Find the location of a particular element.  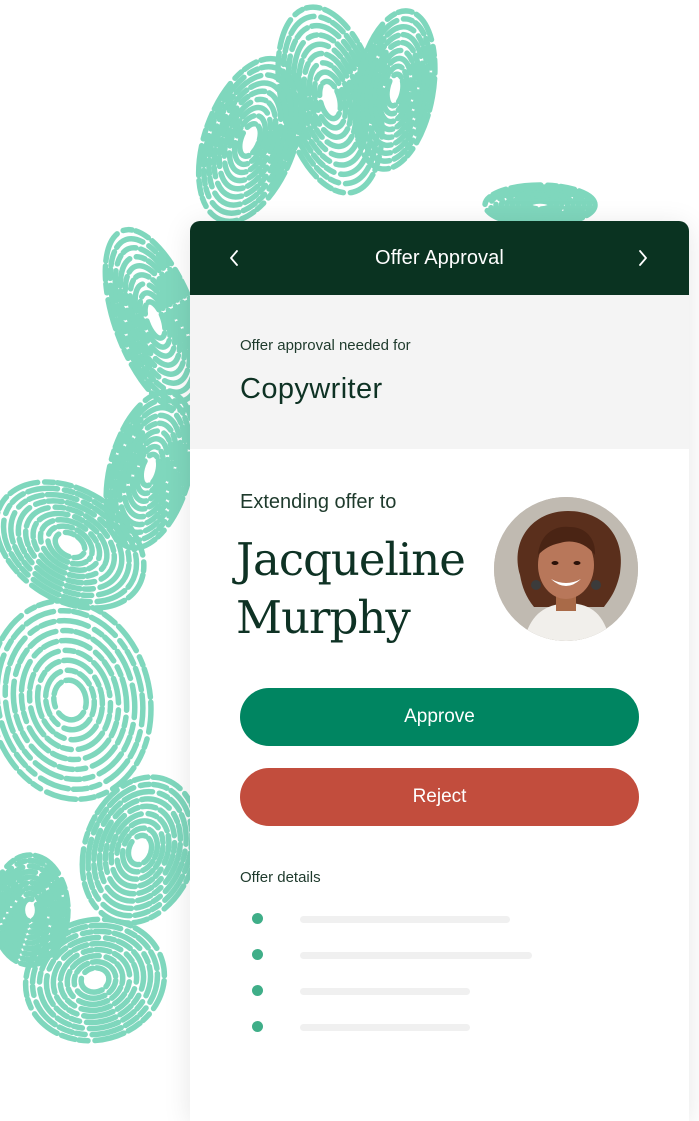

card-header: Offer Approval is located at coordinates (439, 258).